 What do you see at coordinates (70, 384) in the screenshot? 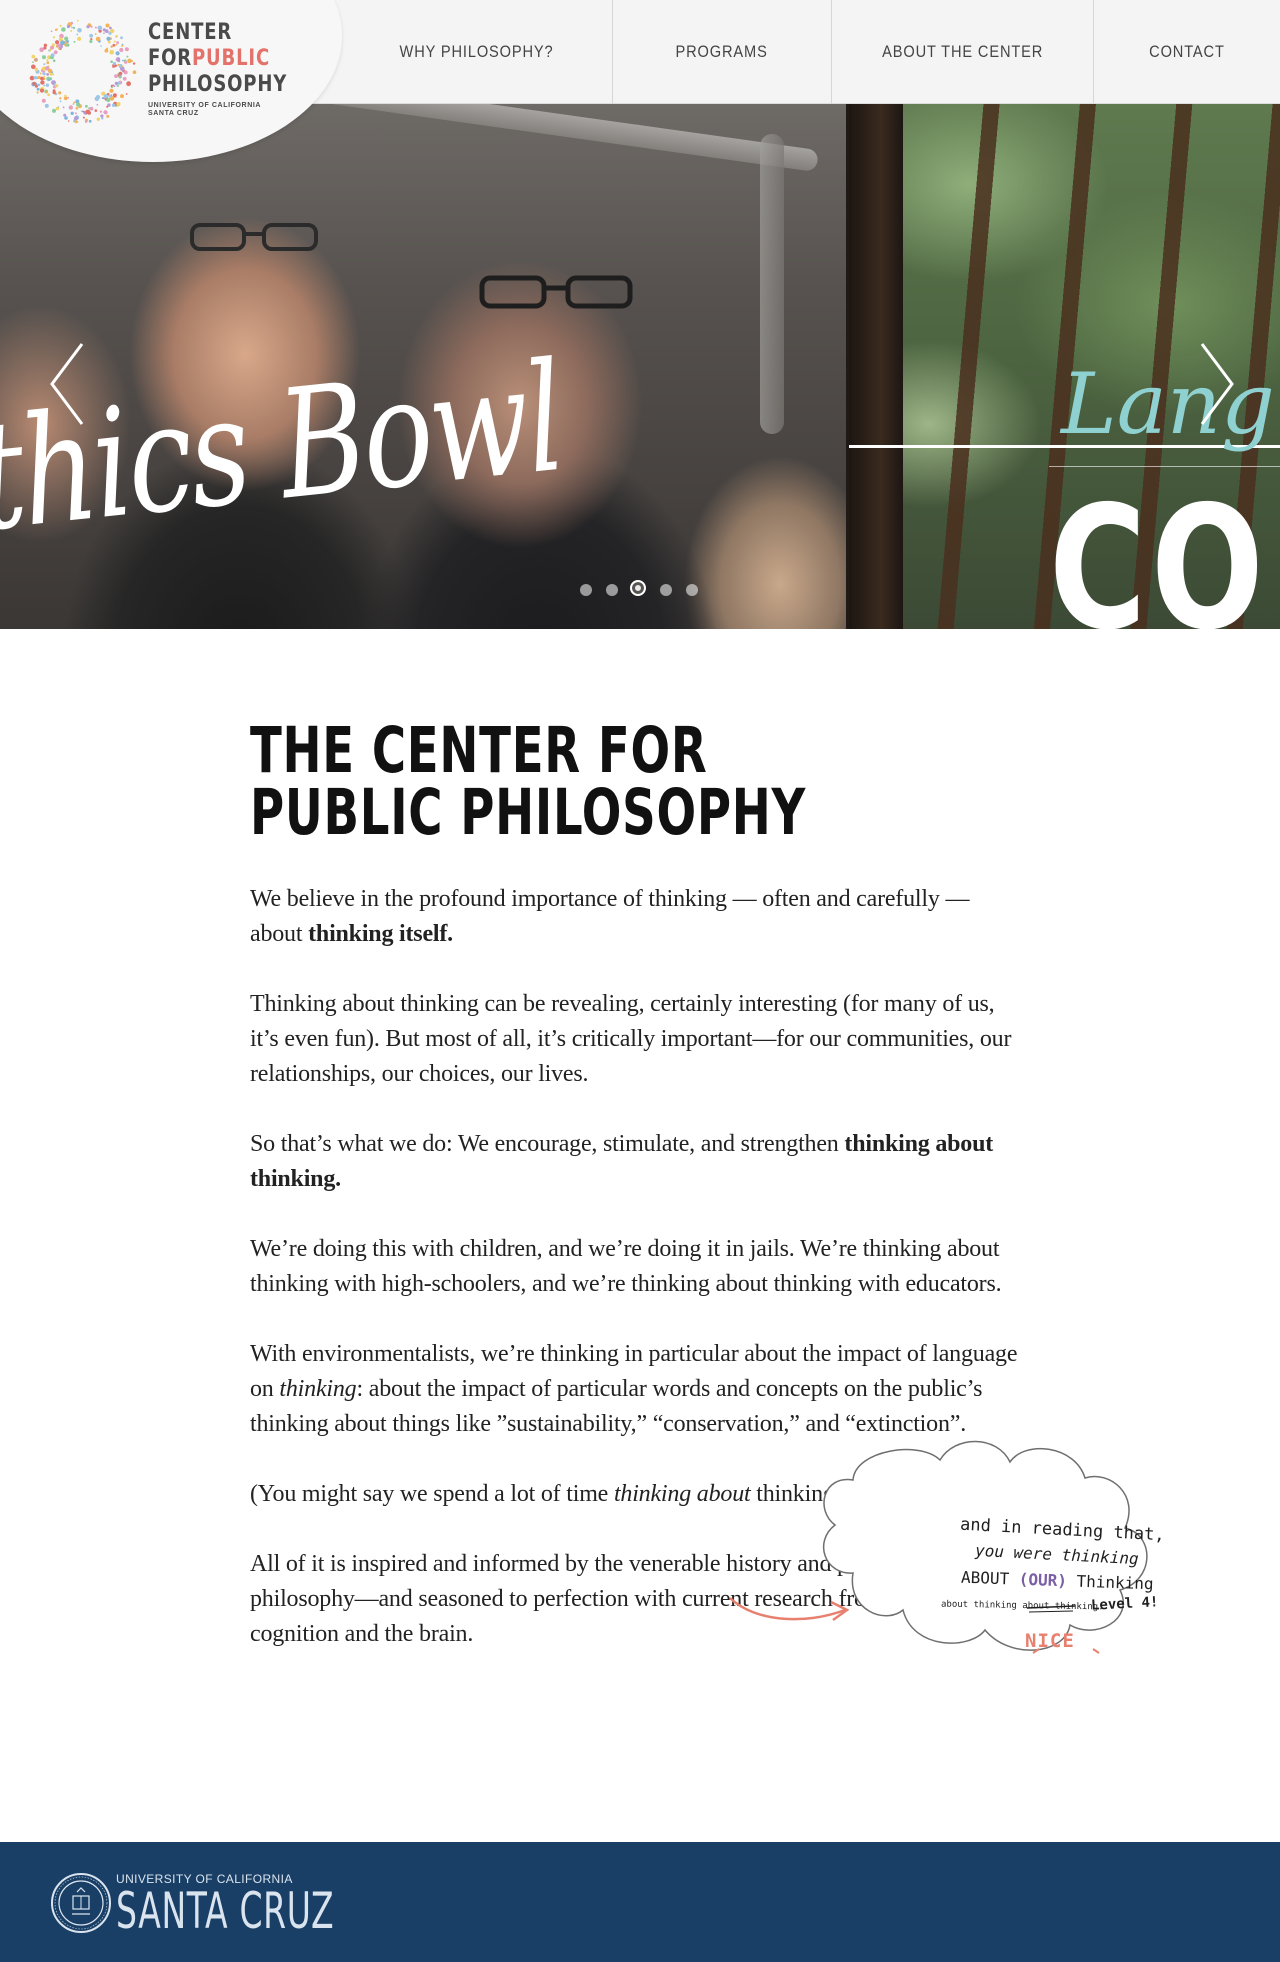
I see `chevron-left-icon` at bounding box center [70, 384].